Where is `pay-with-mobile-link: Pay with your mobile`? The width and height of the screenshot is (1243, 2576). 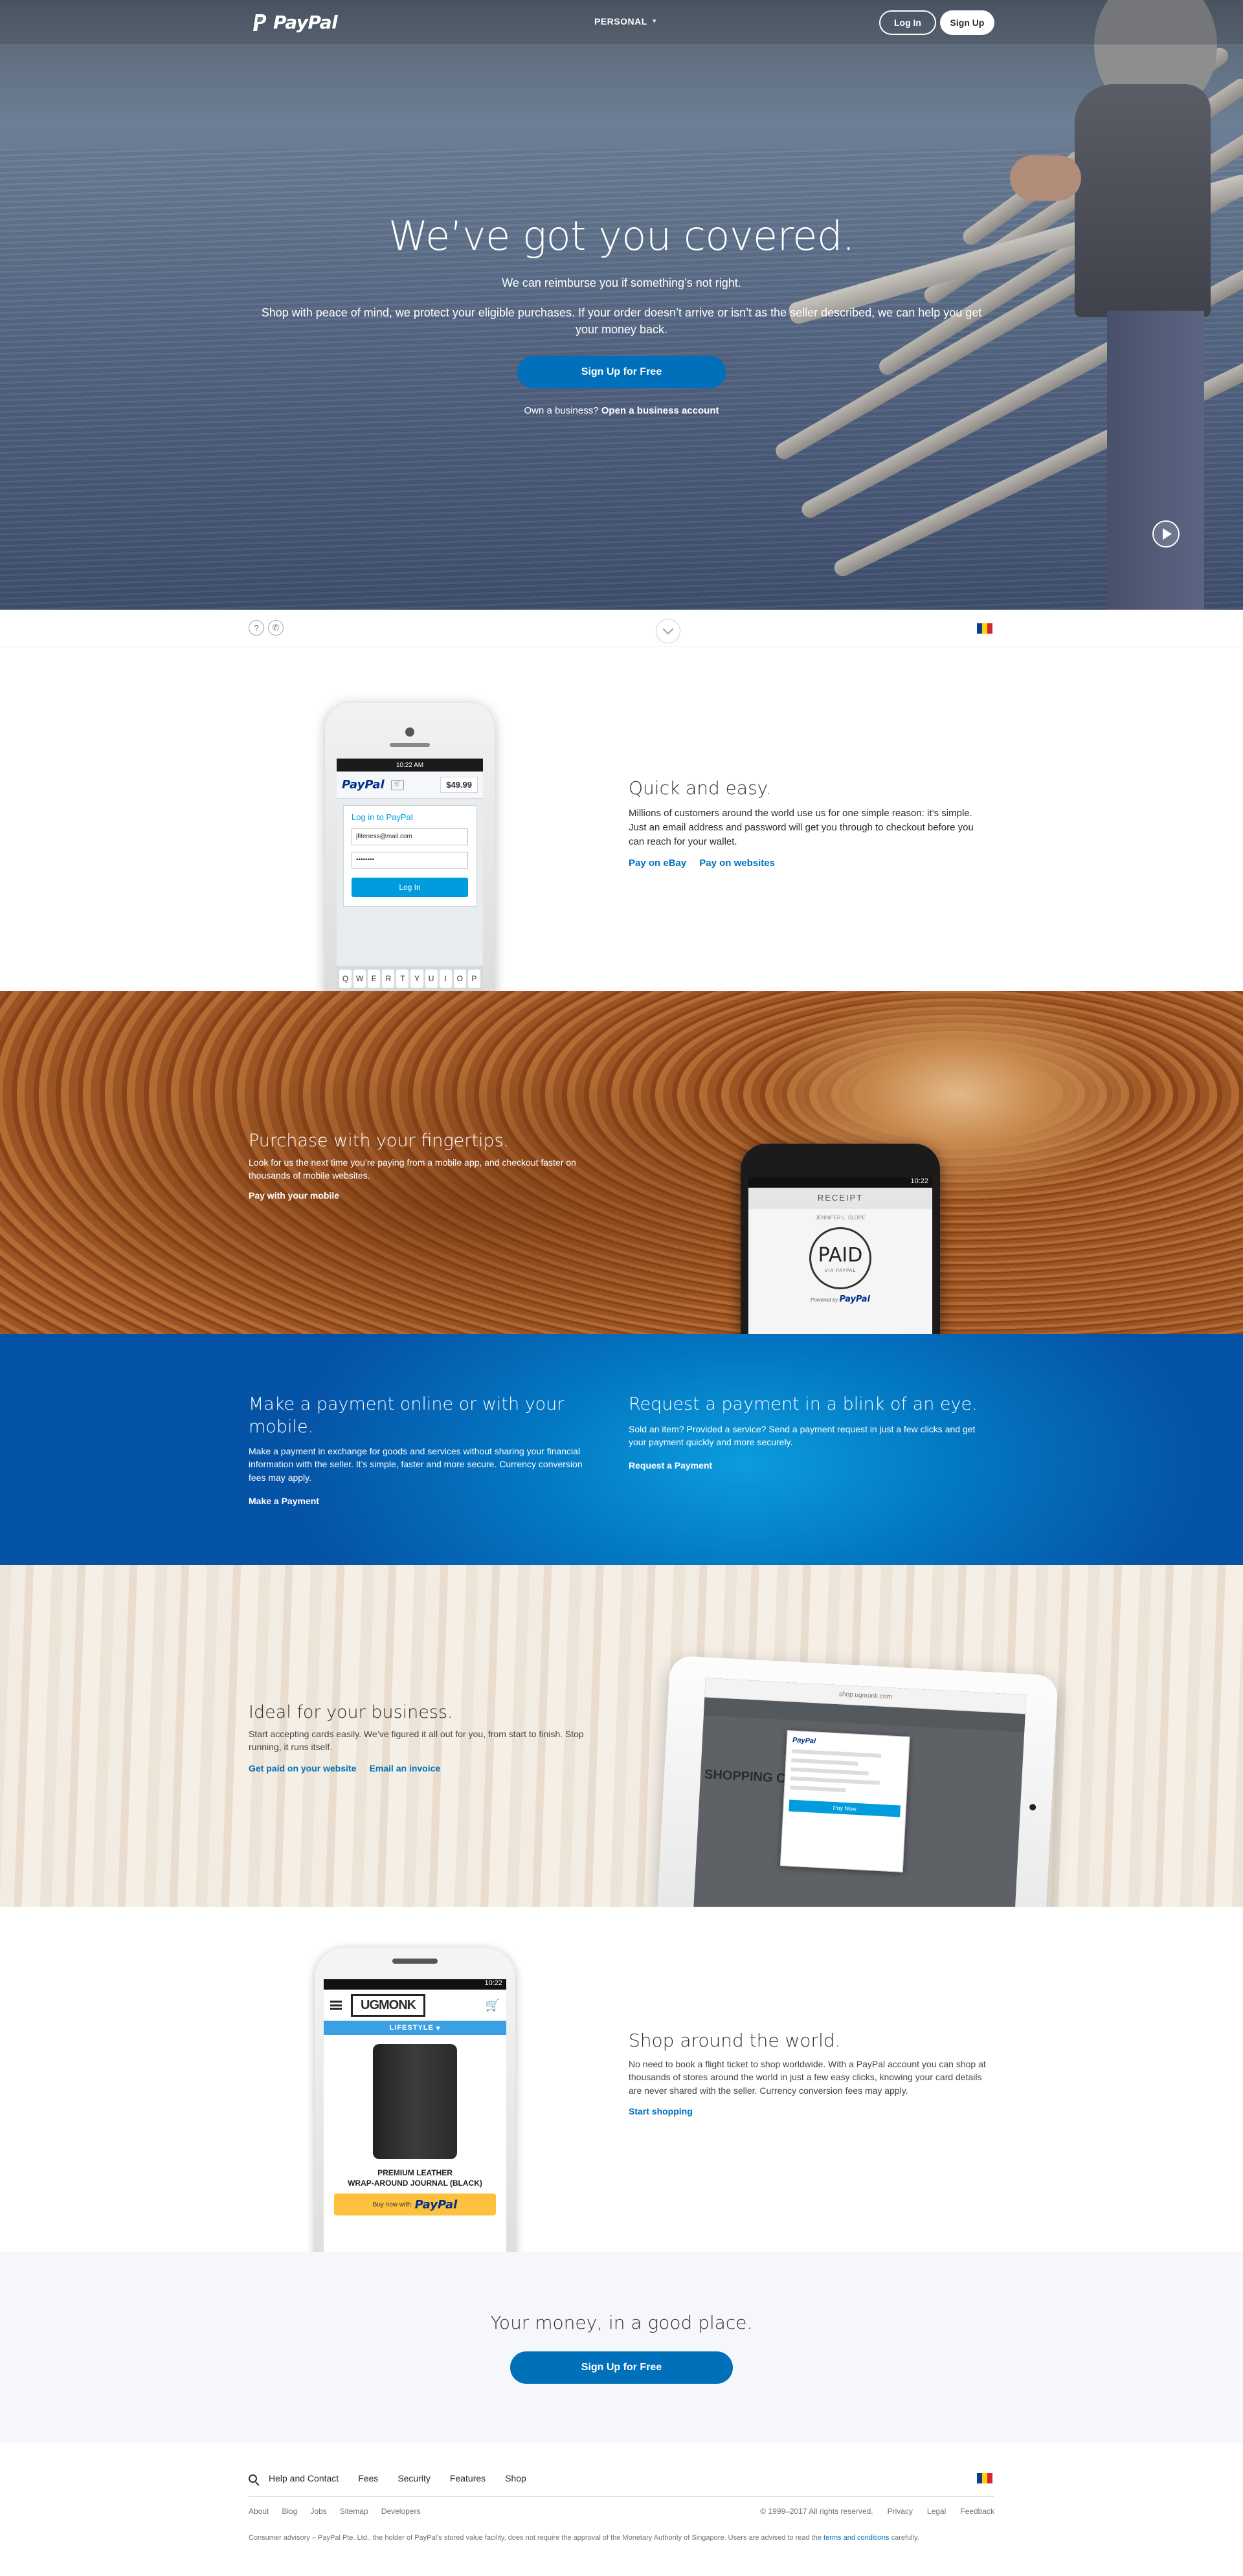 pay-with-mobile-link: Pay with your mobile is located at coordinates (294, 1195).